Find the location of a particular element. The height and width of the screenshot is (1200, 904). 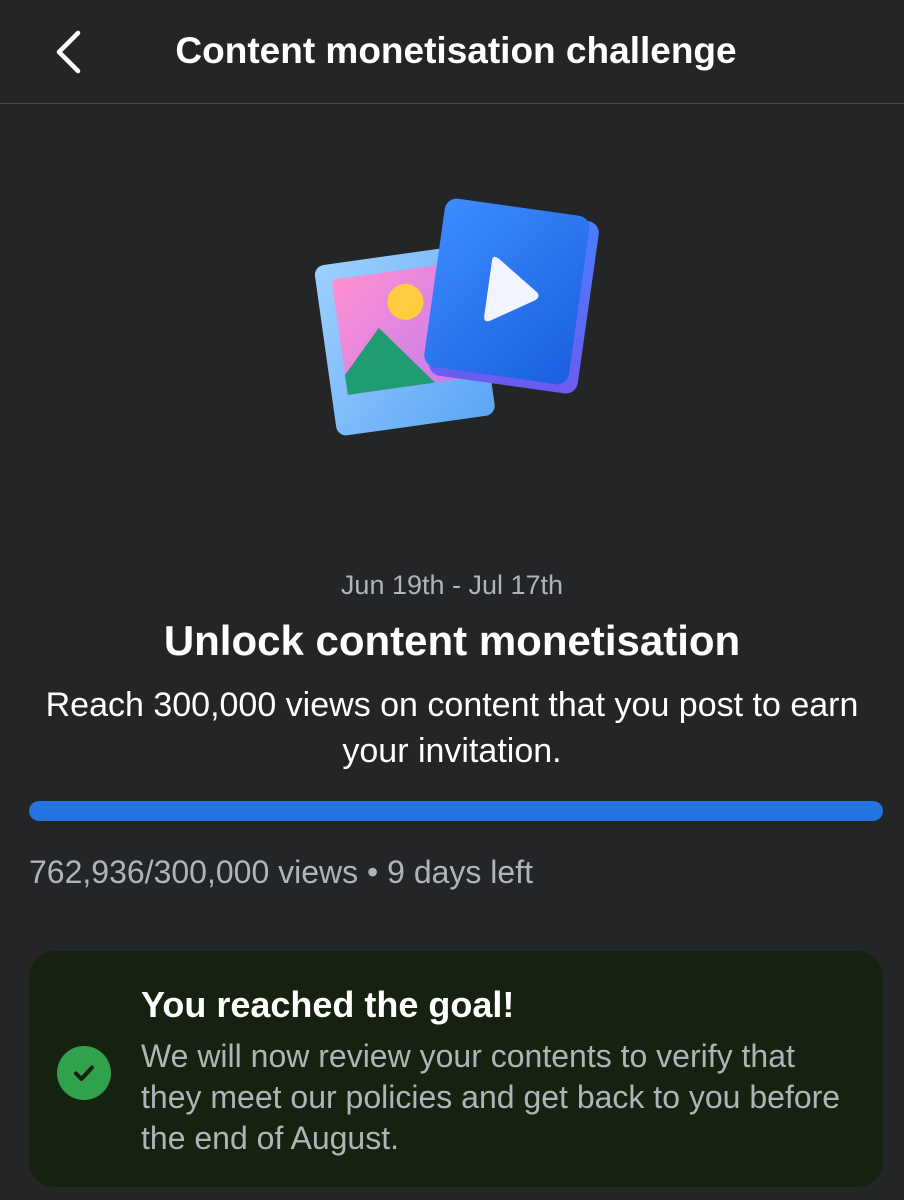

progress-bar-fill is located at coordinates (456, 811).